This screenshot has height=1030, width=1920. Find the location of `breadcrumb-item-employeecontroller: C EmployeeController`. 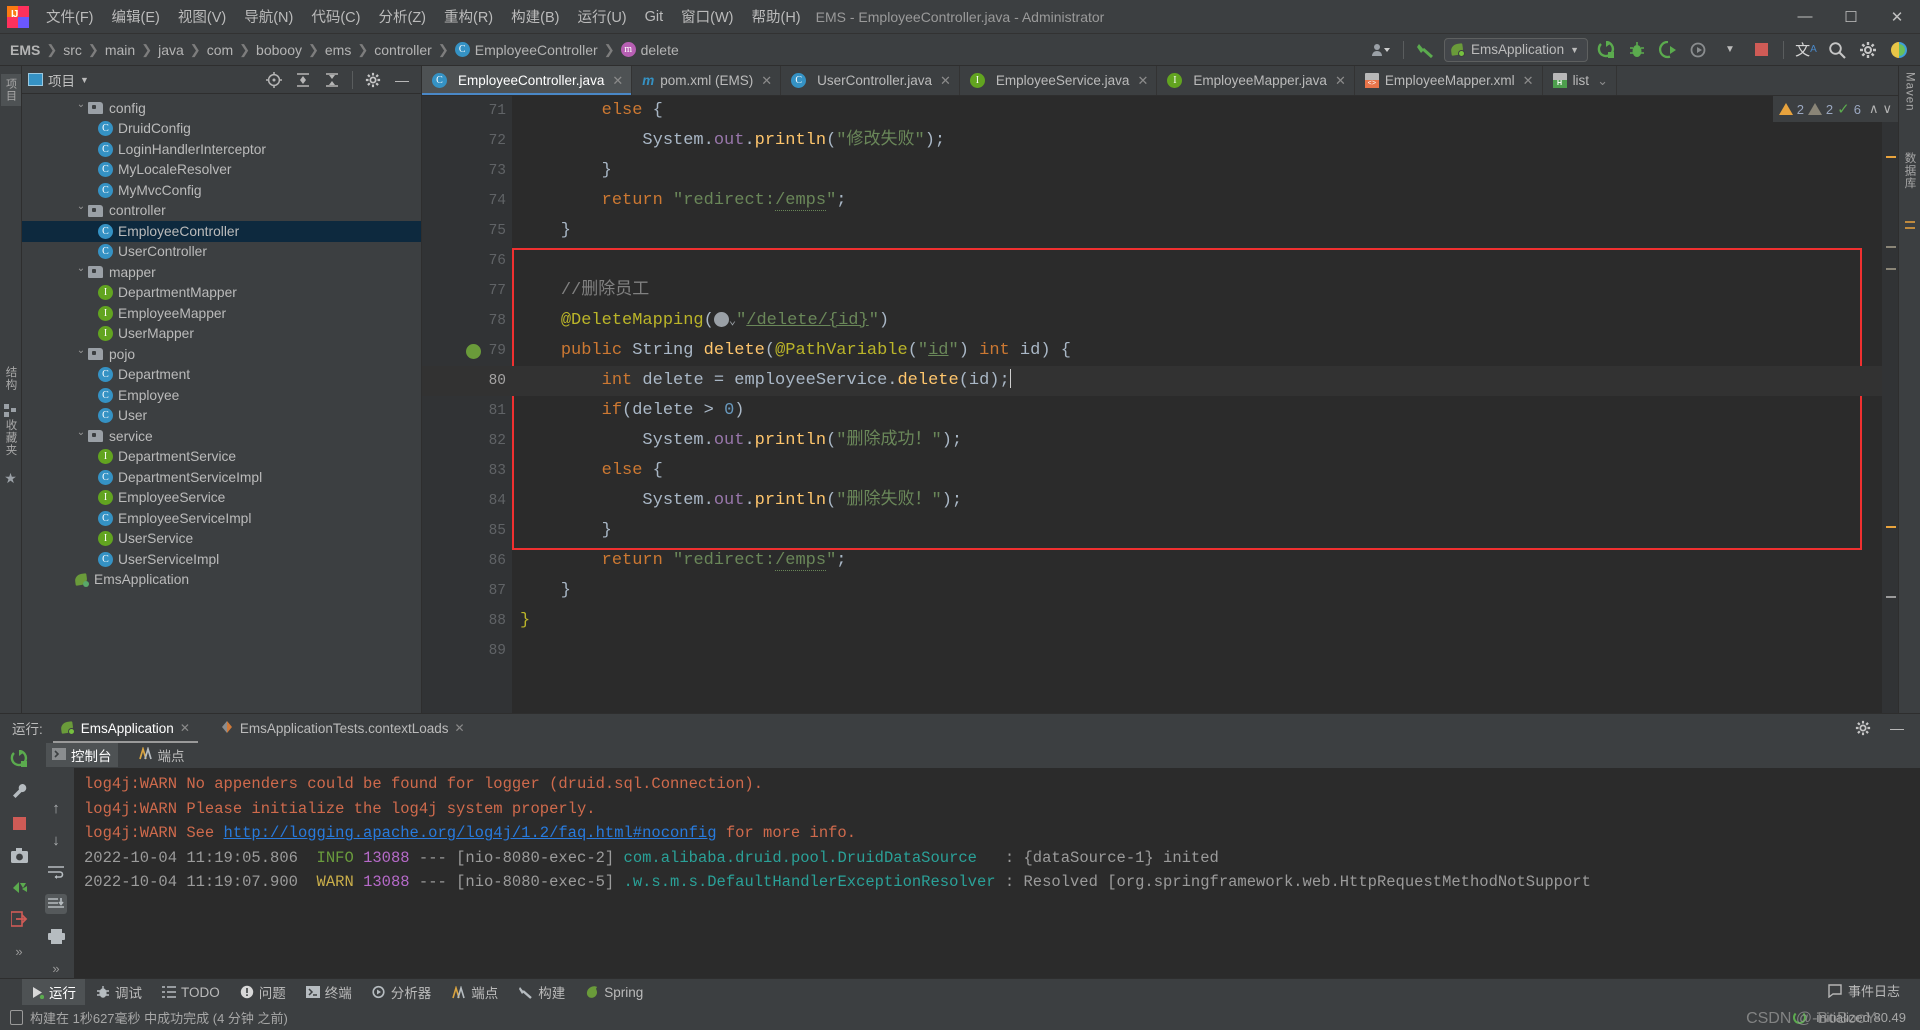

breadcrumb-item-employeecontroller: C EmployeeController is located at coordinates (526, 50).